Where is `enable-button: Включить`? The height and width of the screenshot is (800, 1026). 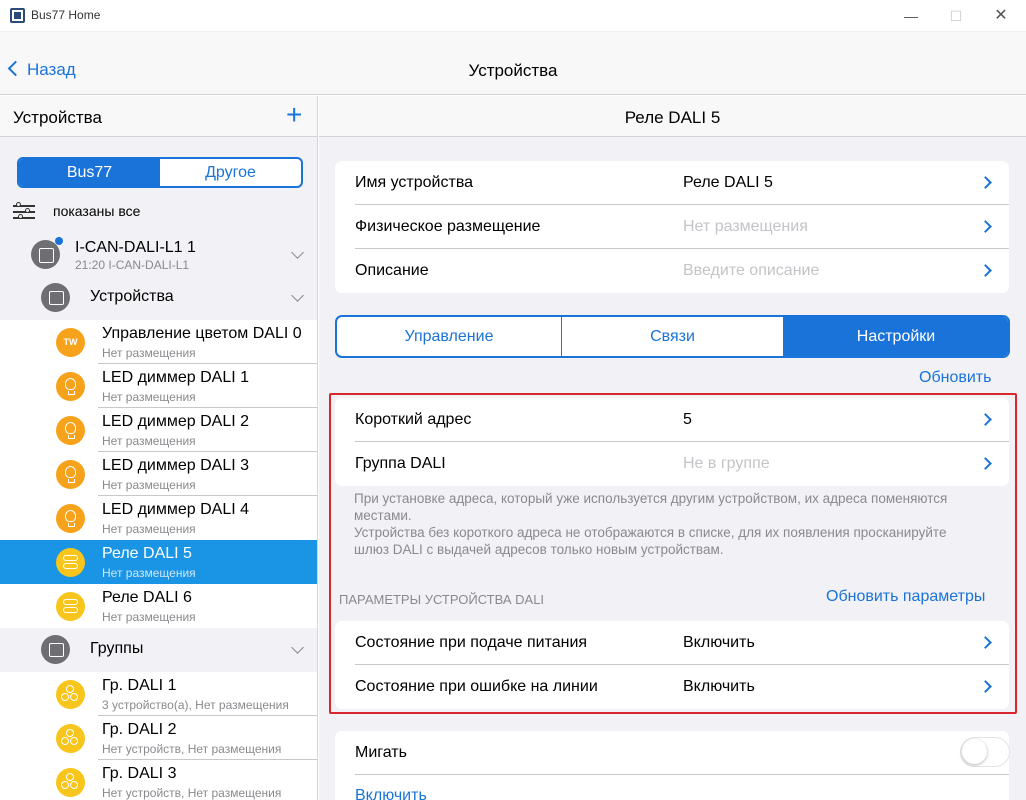 enable-button: Включить is located at coordinates (391, 793).